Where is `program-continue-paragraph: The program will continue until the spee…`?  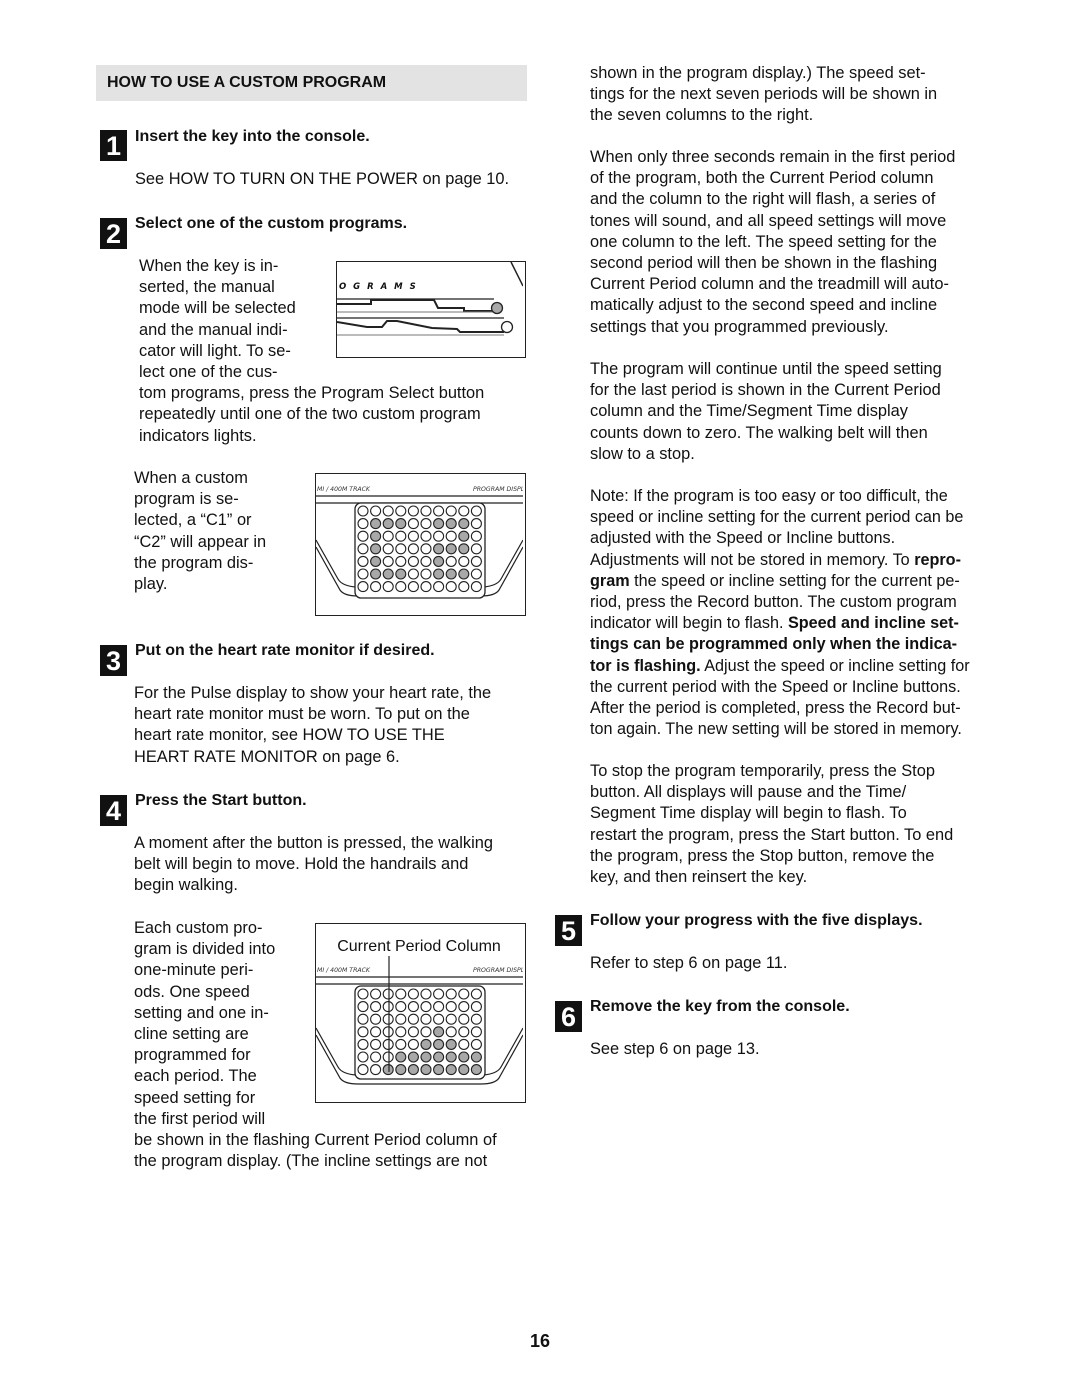 program-continue-paragraph: The program will continue until the spee… is located at coordinates (766, 412).